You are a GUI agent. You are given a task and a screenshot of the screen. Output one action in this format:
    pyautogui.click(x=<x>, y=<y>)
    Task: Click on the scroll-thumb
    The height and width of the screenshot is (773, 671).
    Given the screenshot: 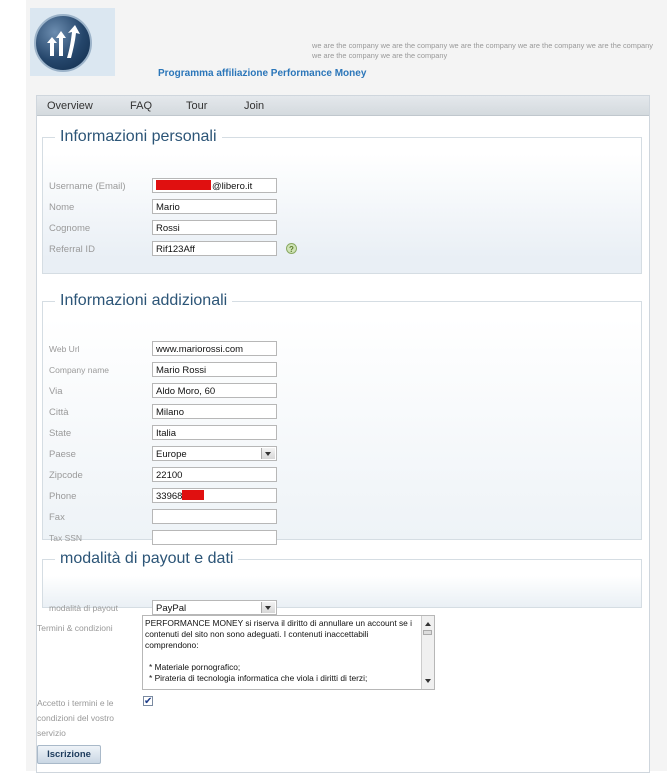 What is the action you would take?
    pyautogui.click(x=427, y=632)
    